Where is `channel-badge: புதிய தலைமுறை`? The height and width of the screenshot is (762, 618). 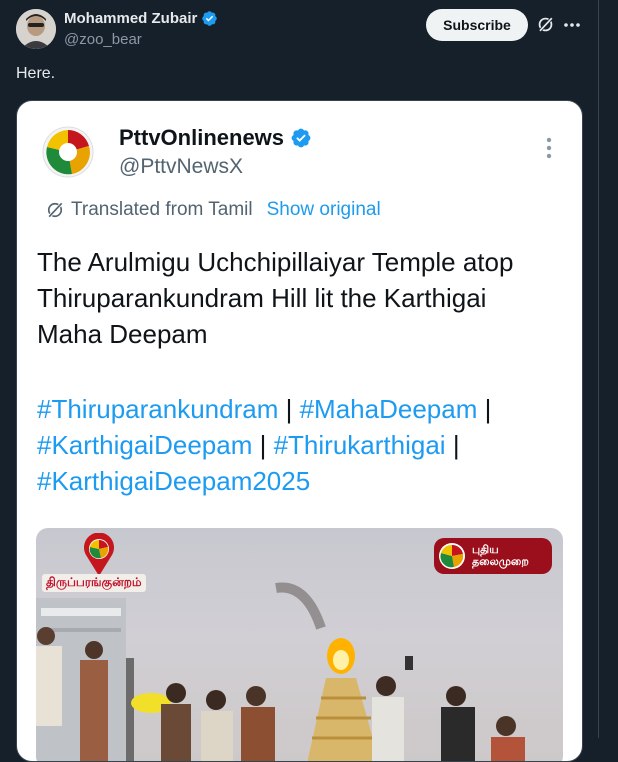 channel-badge: புதிய தலைமுறை is located at coordinates (493, 556).